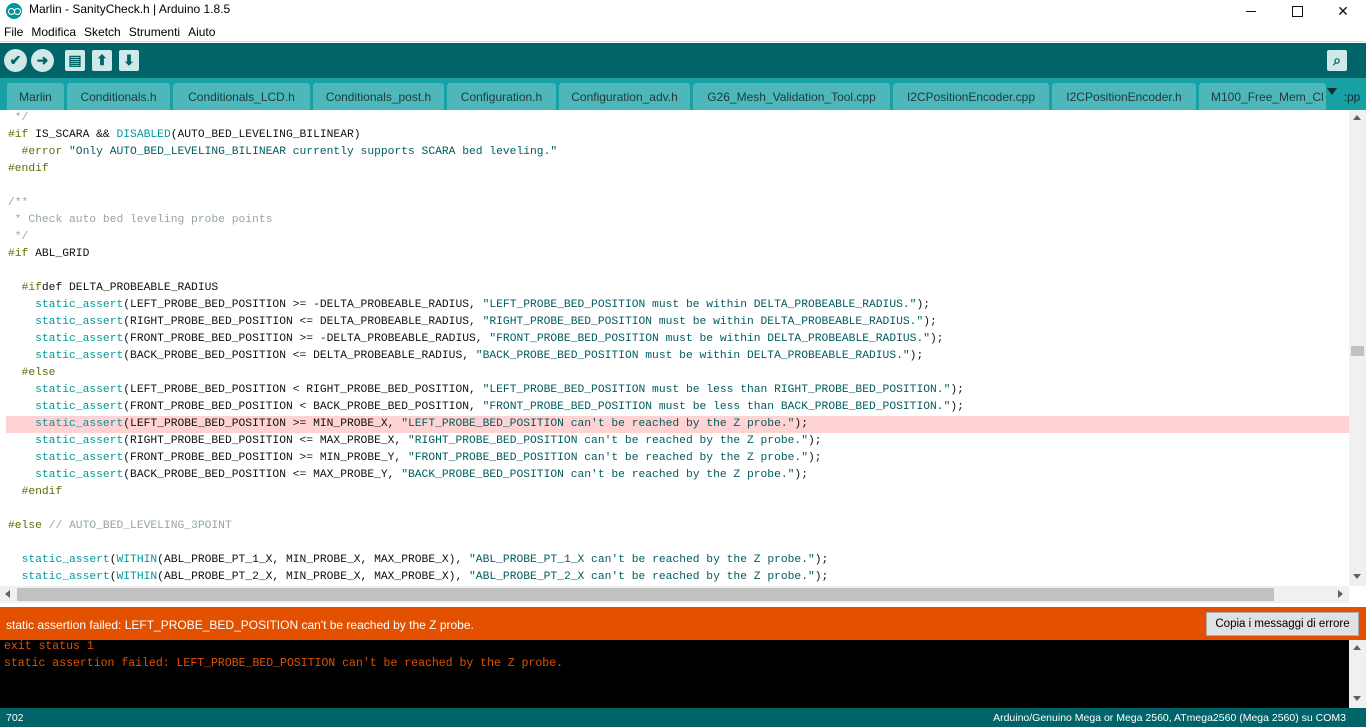  I want to click on arrow-right-icon: ➜, so click(42, 60).